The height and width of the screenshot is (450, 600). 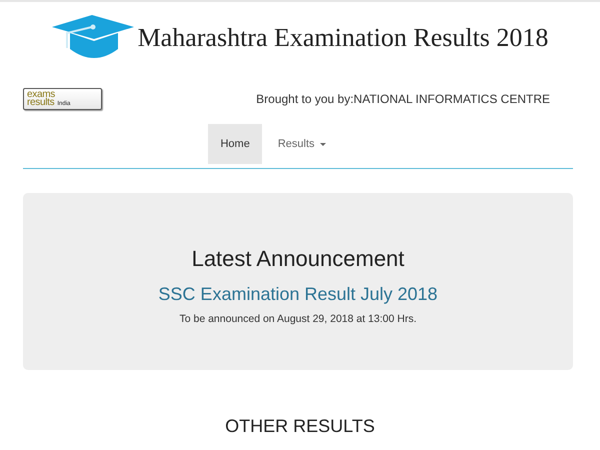 I want to click on announcement-heading: Latest Announcement, so click(x=298, y=259).